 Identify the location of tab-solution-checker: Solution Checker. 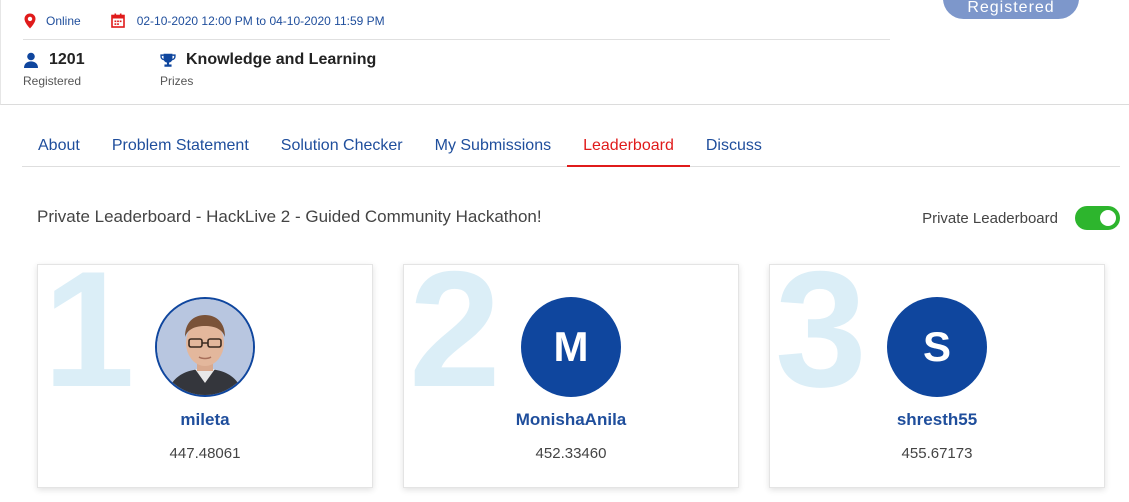
(342, 145).